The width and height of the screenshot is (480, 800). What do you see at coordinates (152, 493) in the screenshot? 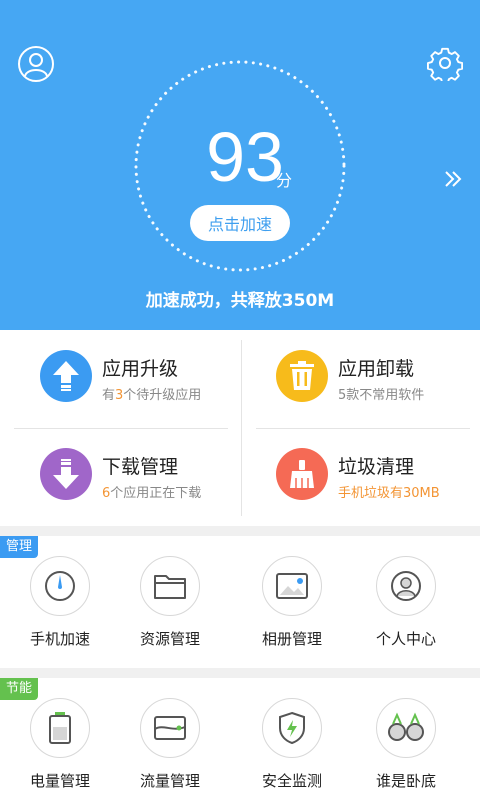
I see `feature-subtitle: 6个应用正在下载` at bounding box center [152, 493].